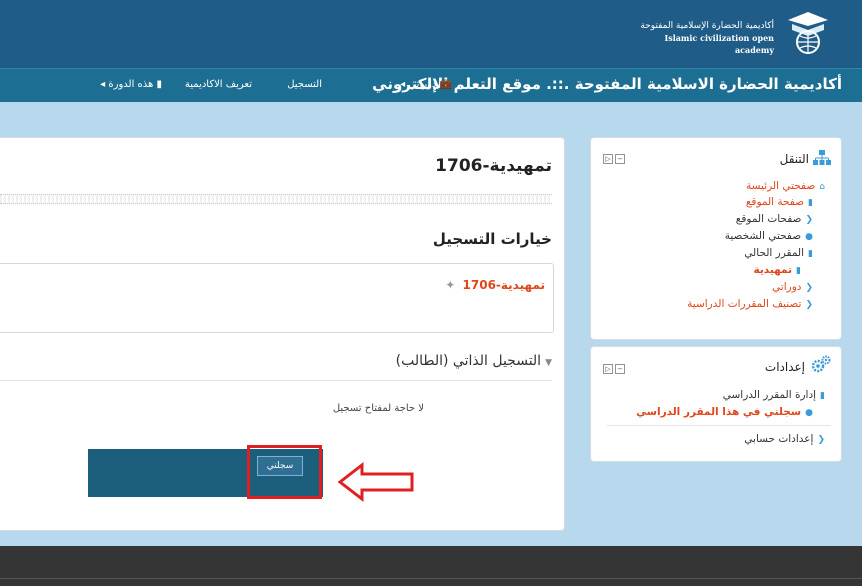 The height and width of the screenshot is (586, 862). Describe the element at coordinates (779, 439) in the screenshot. I see `tree-label: إعدادات حسابي` at that location.